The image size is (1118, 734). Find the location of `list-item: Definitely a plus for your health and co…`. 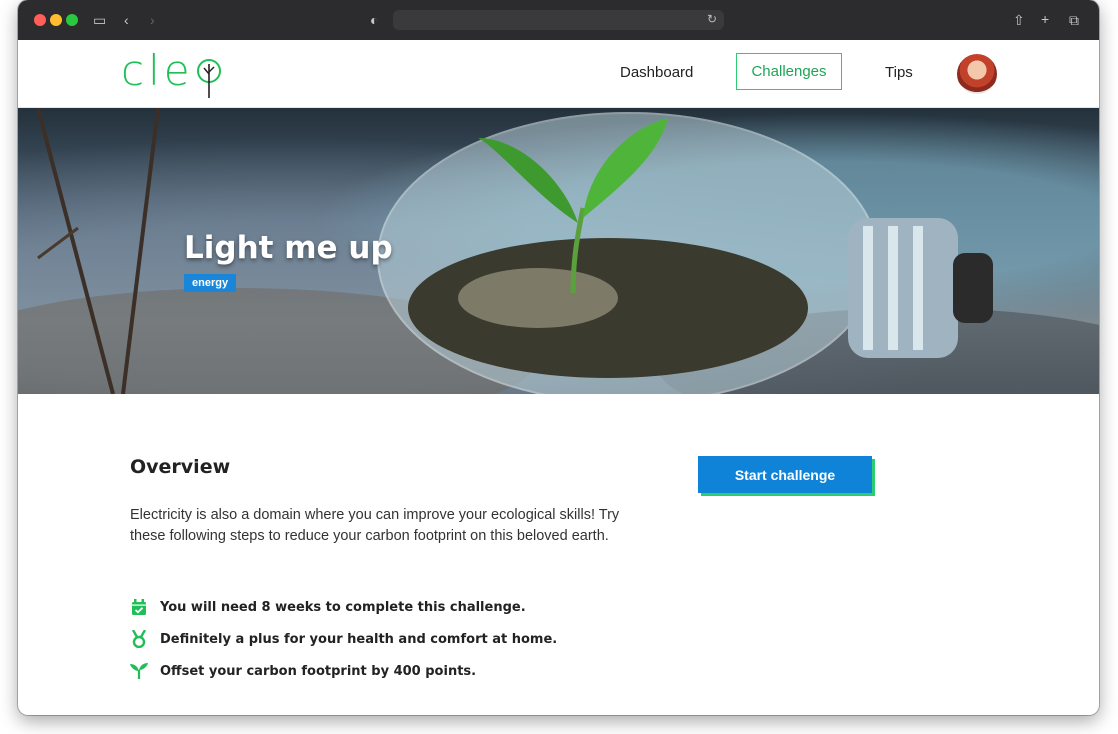

list-item: Definitely a plus for your health and co… is located at coordinates (343, 639).